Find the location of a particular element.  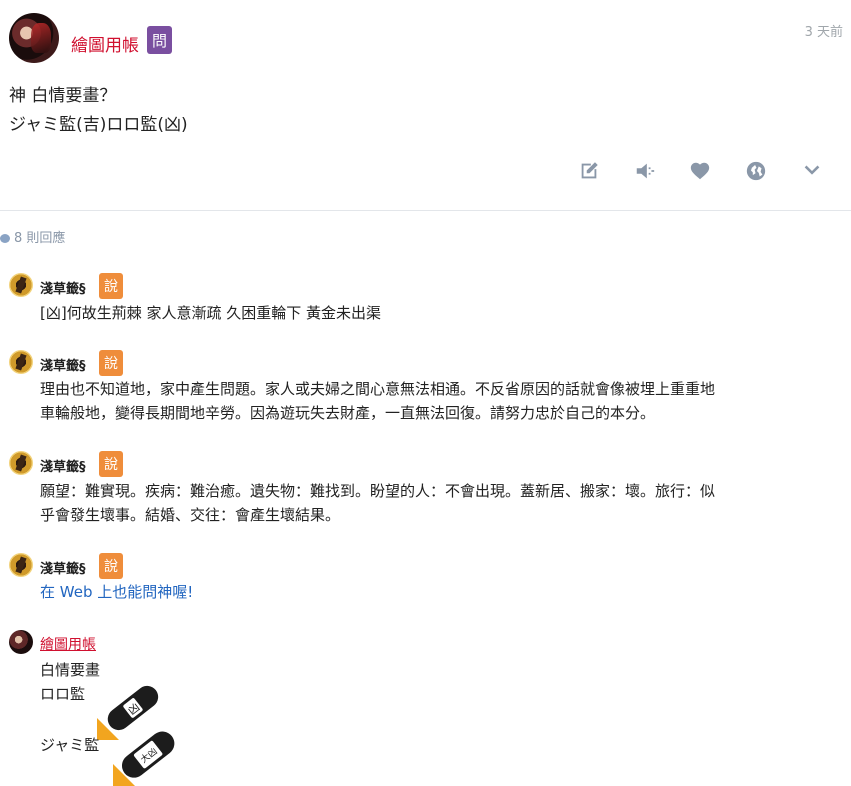

comment-item: 淺草籤§ 說 在 Web 上也能問神喔! is located at coordinates (429, 578).